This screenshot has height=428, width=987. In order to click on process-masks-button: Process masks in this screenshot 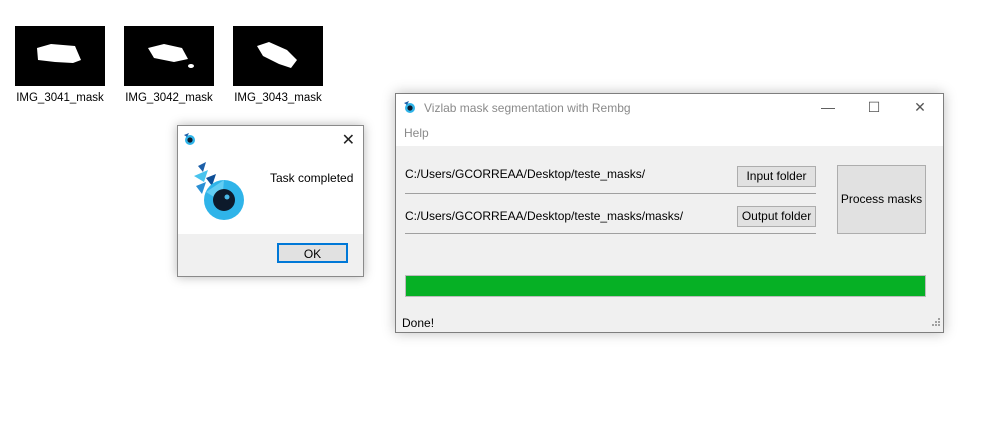, I will do `click(881, 199)`.